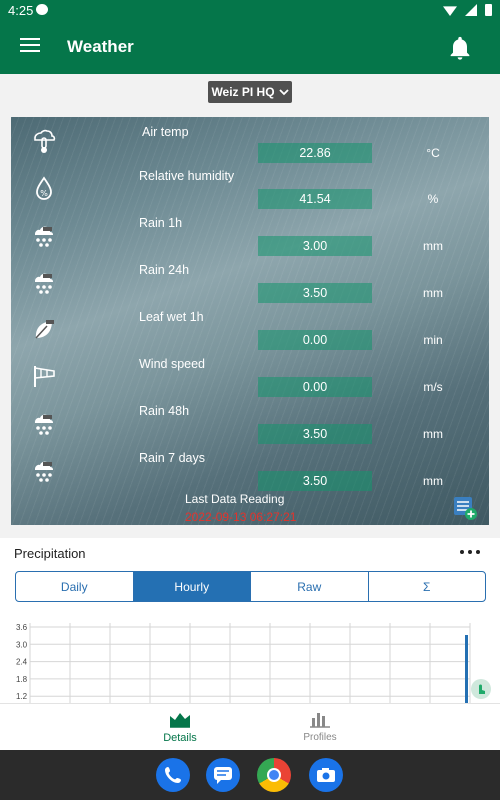 This screenshot has height=800, width=500. I want to click on sensor-label: Wind speed, so click(172, 364).